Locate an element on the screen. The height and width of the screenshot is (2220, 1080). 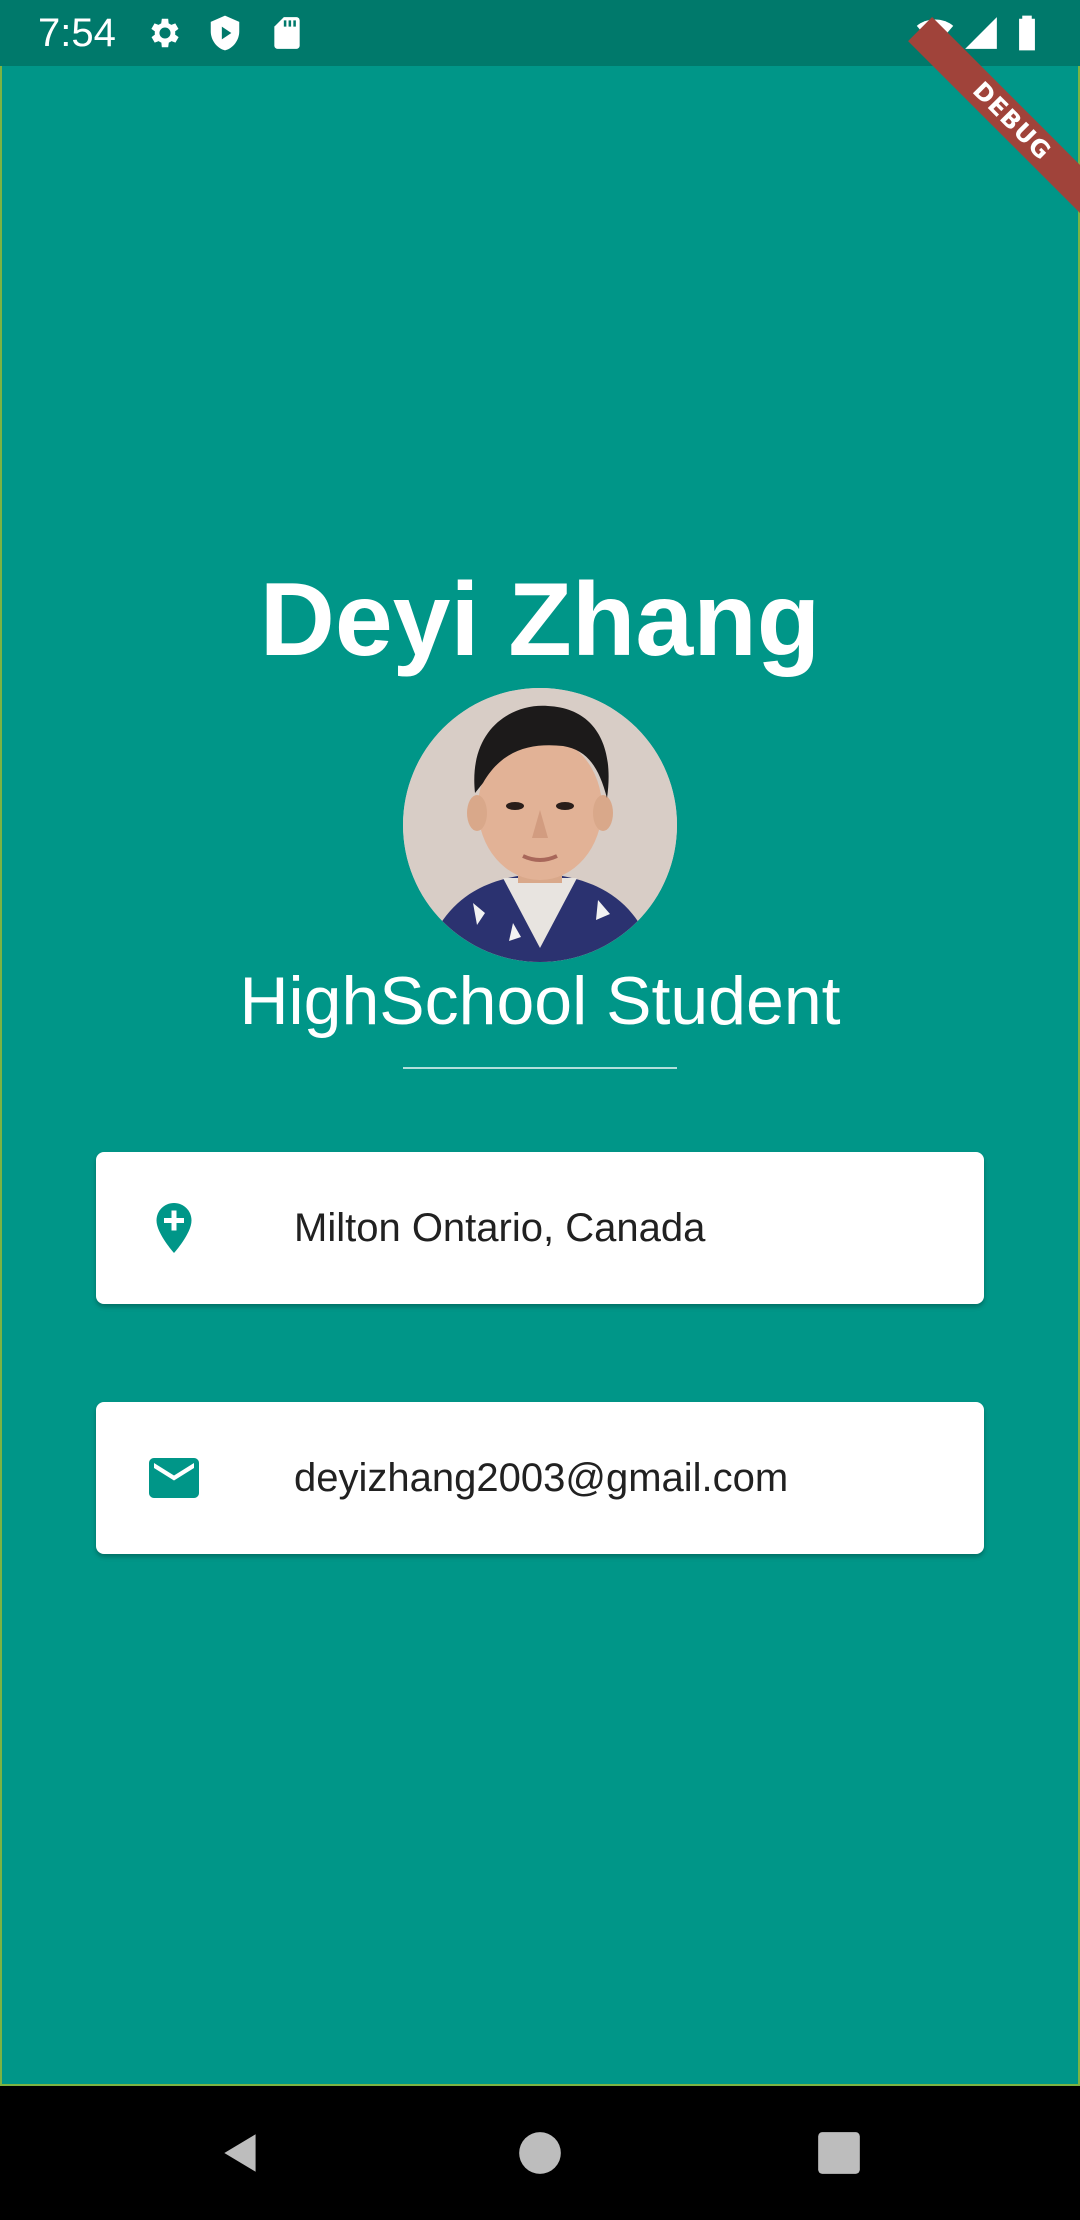
add-location-icon is located at coordinates (174, 1228).